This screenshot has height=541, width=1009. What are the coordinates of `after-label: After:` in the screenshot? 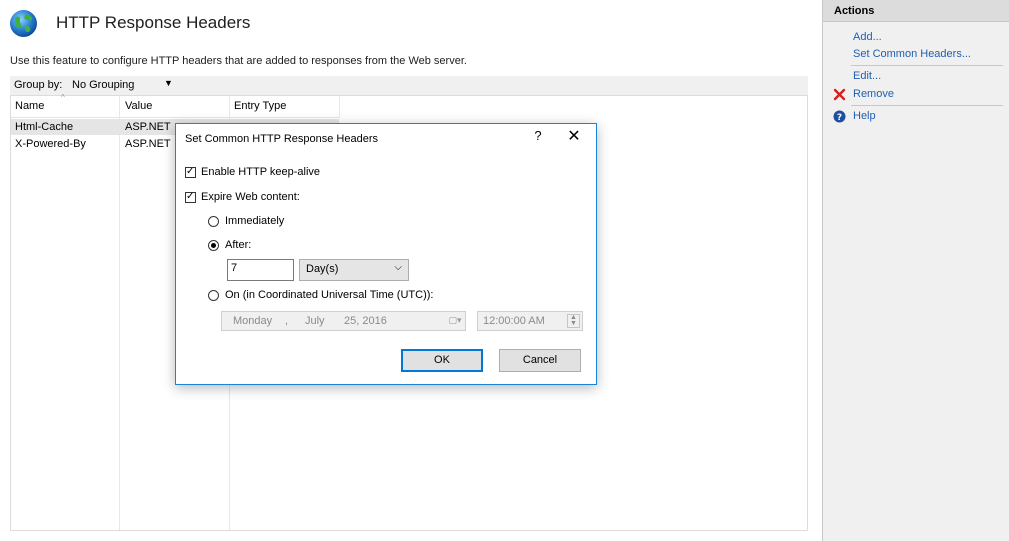 It's located at (238, 245).